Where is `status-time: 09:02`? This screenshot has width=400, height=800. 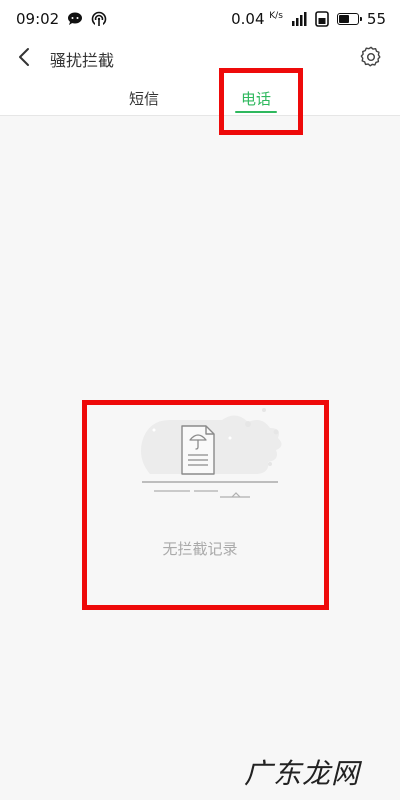 status-time: 09:02 is located at coordinates (38, 19).